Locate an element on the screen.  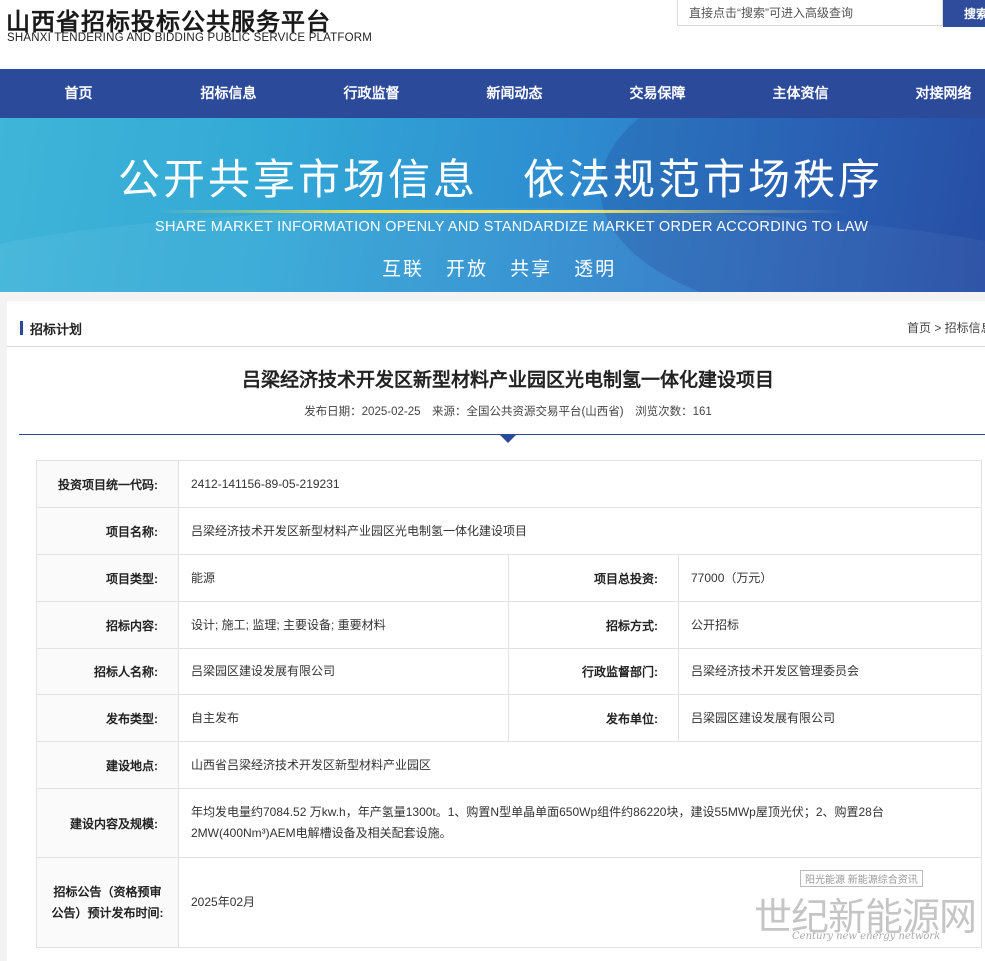
field-label: 招标方式: is located at coordinates (593, 625).